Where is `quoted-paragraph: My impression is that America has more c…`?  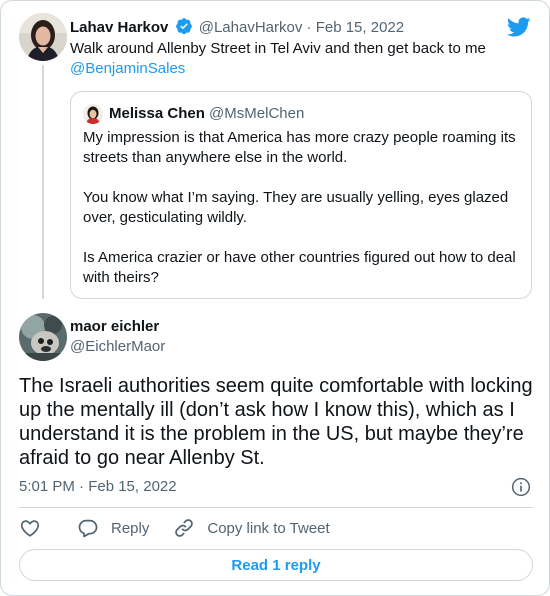
quoted-paragraph: My impression is that America has more c… is located at coordinates (299, 147).